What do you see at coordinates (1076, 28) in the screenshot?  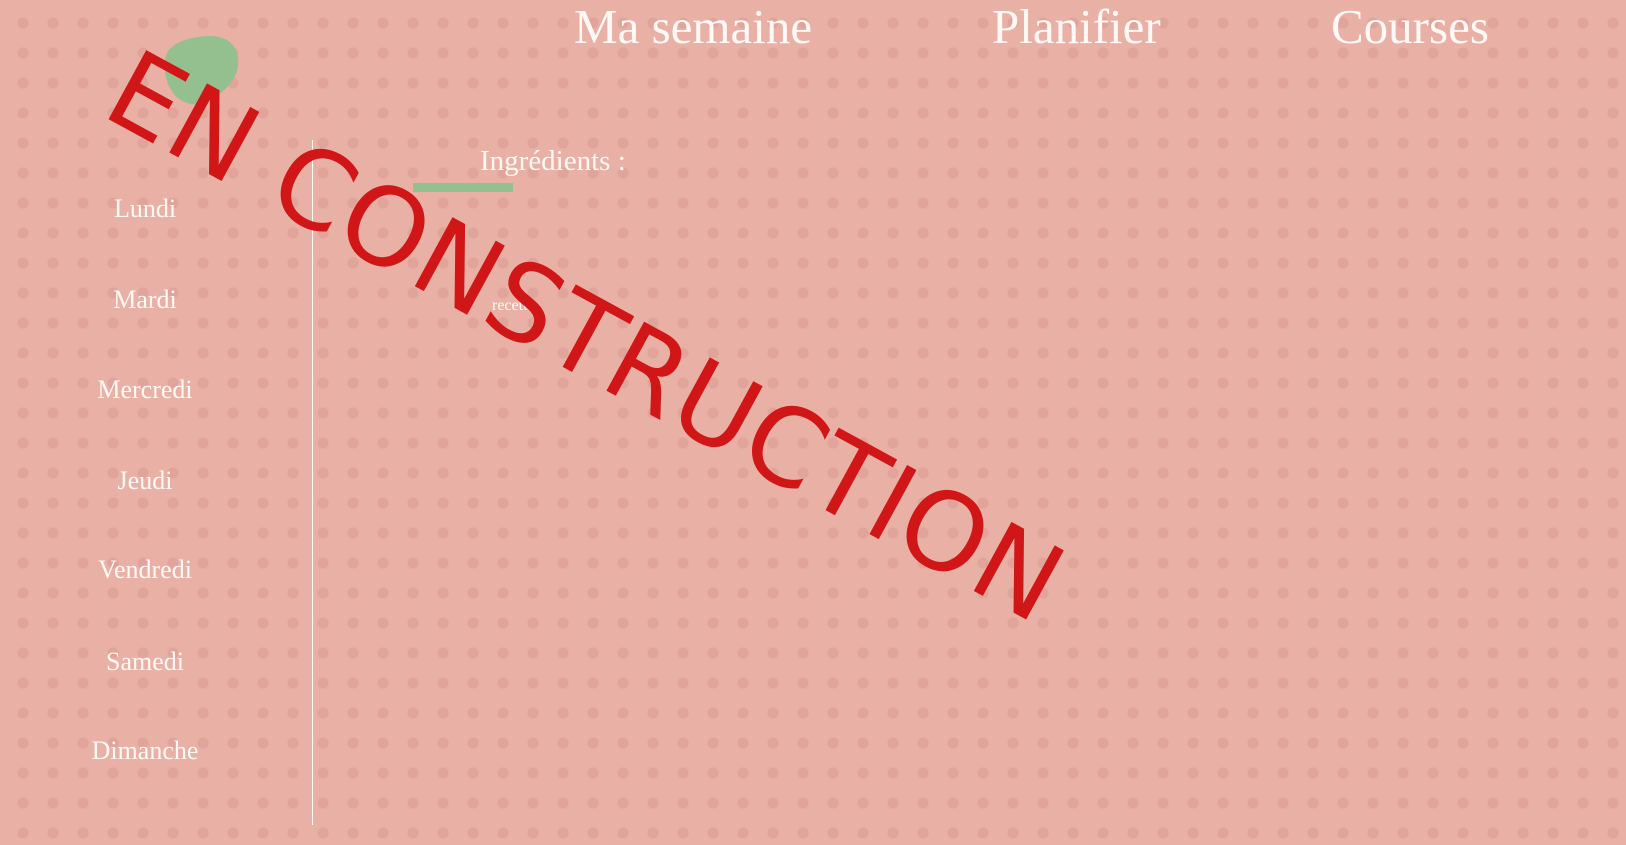 I see `nav-planifier: Planifier` at bounding box center [1076, 28].